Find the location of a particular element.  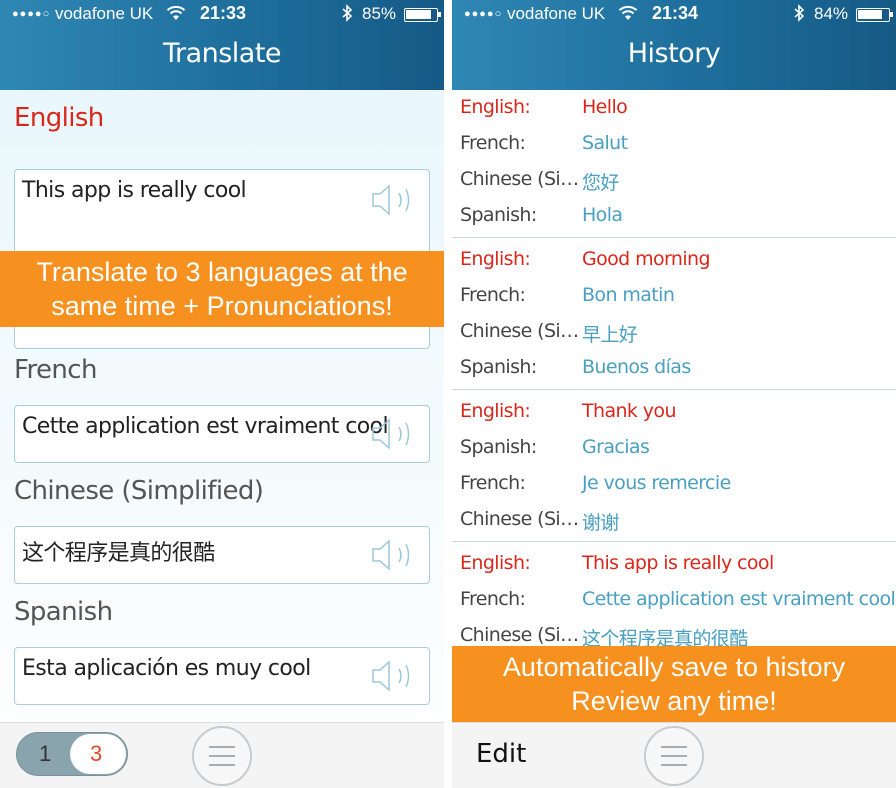

history-row: French: Je vous remercie is located at coordinates (674, 484).